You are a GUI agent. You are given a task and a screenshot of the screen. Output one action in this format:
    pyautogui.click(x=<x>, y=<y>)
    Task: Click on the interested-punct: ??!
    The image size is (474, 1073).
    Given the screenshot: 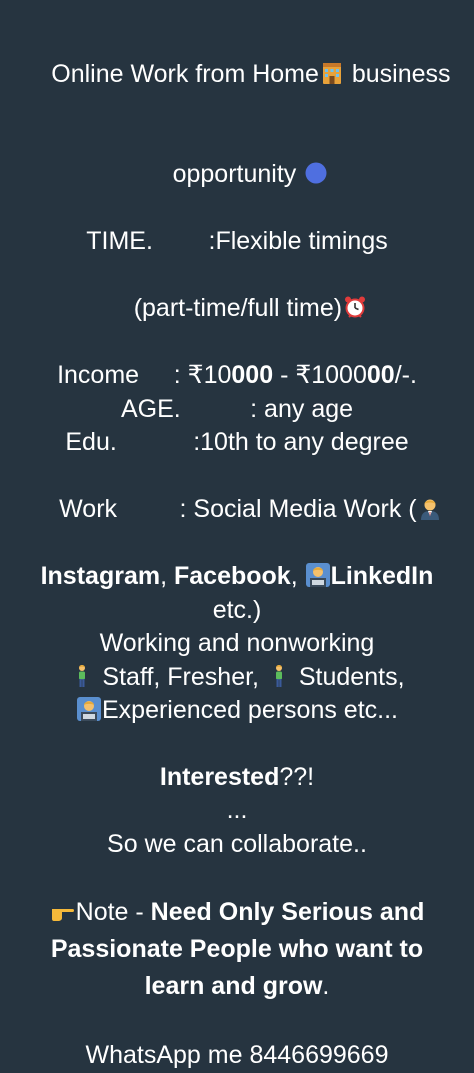 What is the action you would take?
    pyautogui.click(x=297, y=776)
    